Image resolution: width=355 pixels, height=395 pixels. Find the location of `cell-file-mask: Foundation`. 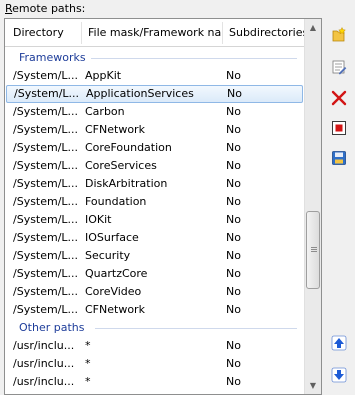

cell-file-mask: Foundation is located at coordinates (116, 201).